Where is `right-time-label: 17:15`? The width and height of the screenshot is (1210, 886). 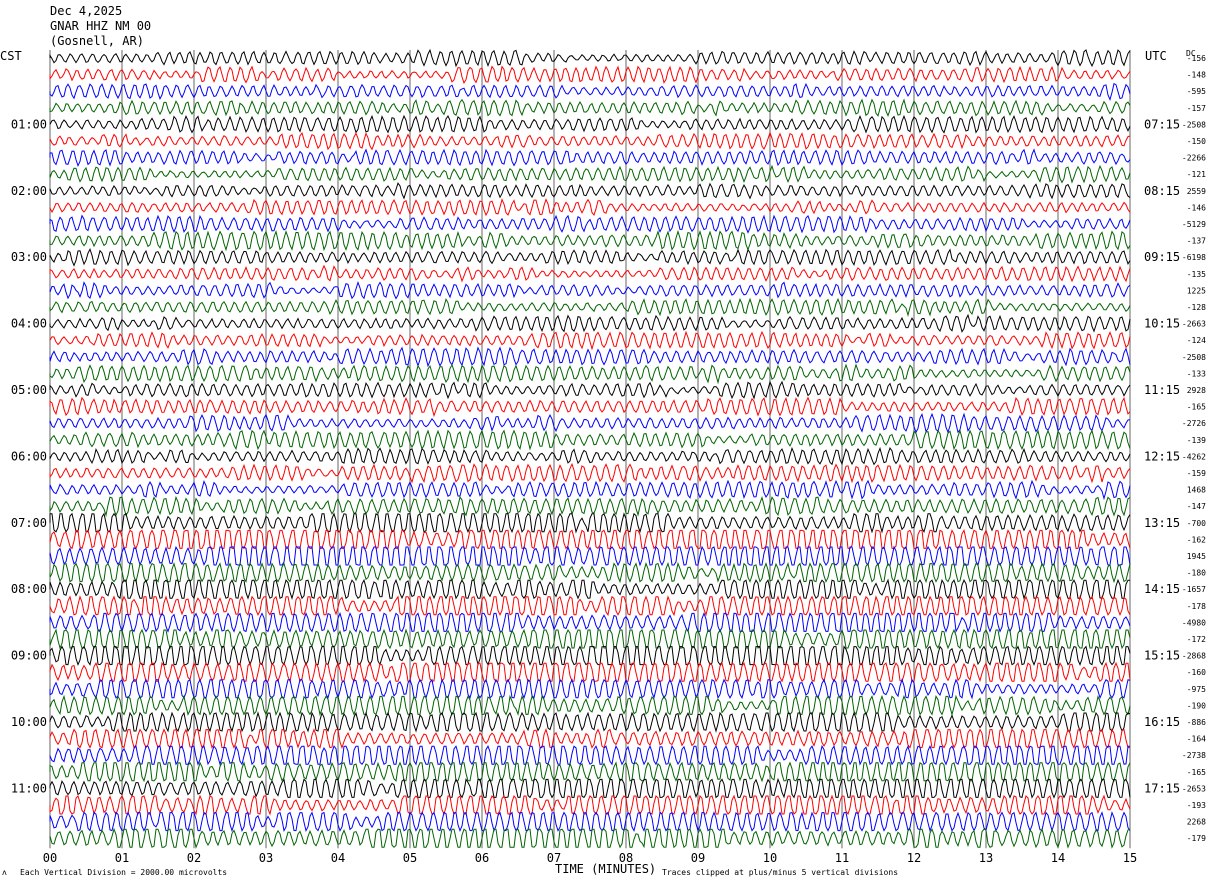
right-time-label: 17:15 is located at coordinates (1162, 788).